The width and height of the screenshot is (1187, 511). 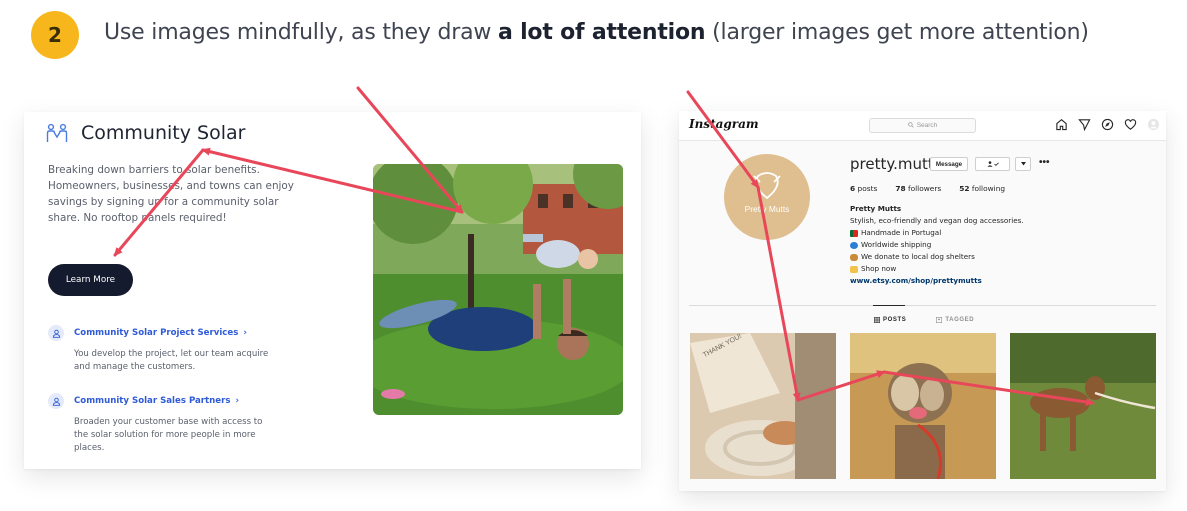 I want to click on project-services-link: Community Solar Project Services ›, so click(x=147, y=333).